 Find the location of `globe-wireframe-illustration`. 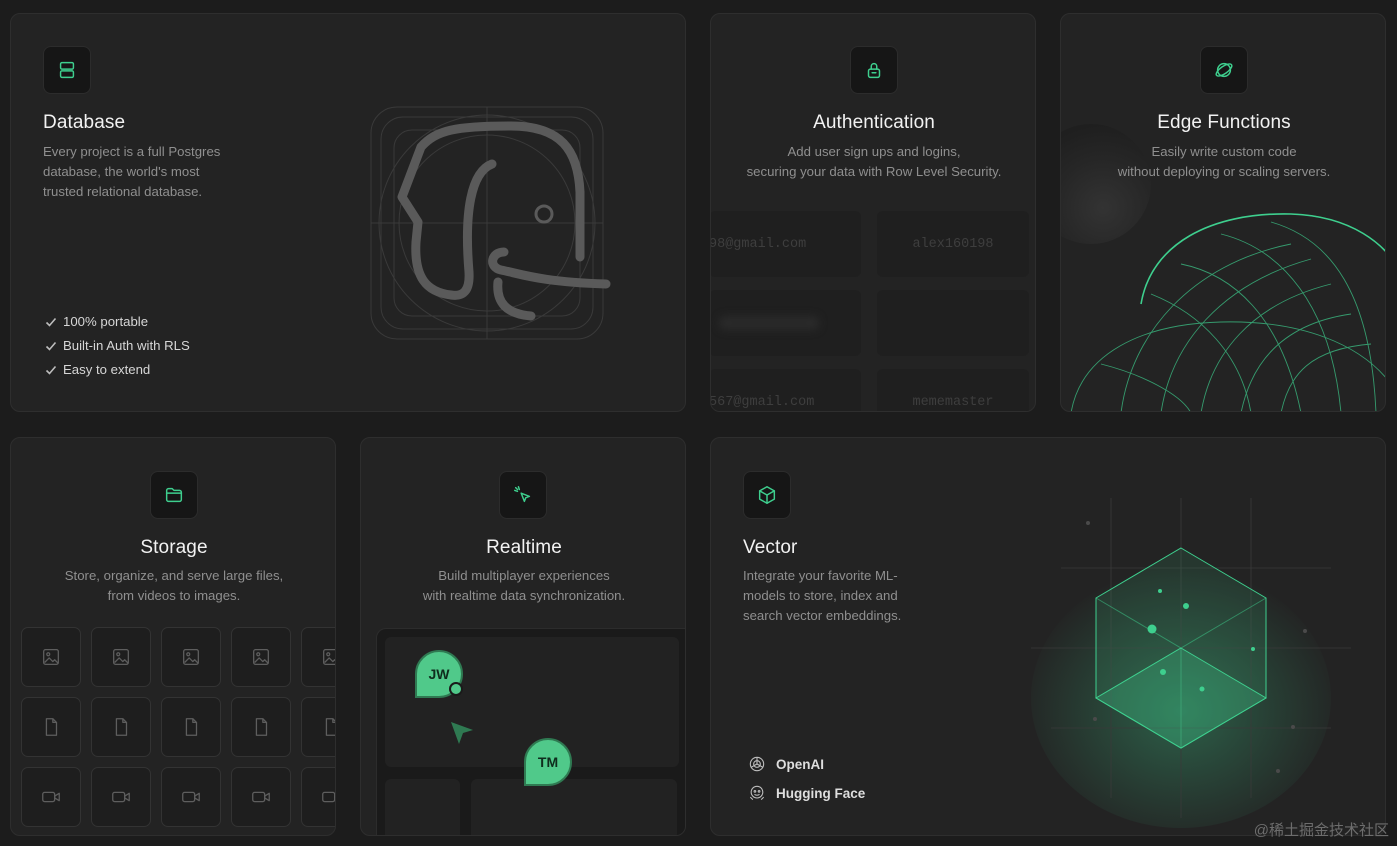

globe-wireframe-illustration is located at coordinates (1227, 312).